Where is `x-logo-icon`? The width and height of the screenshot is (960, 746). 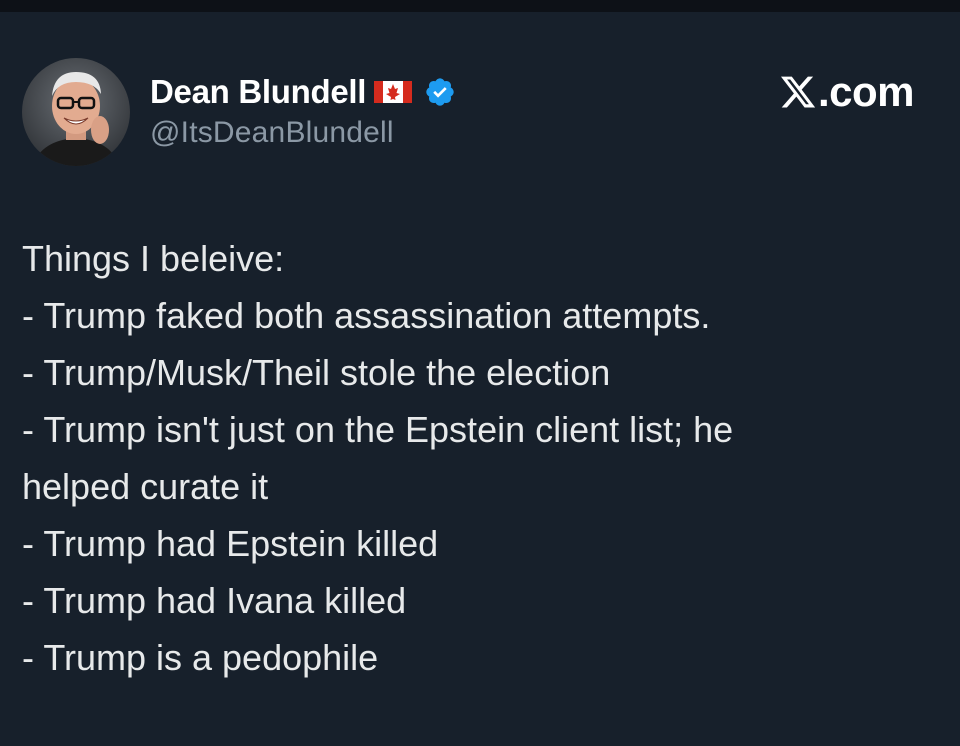 x-logo-icon is located at coordinates (798, 92).